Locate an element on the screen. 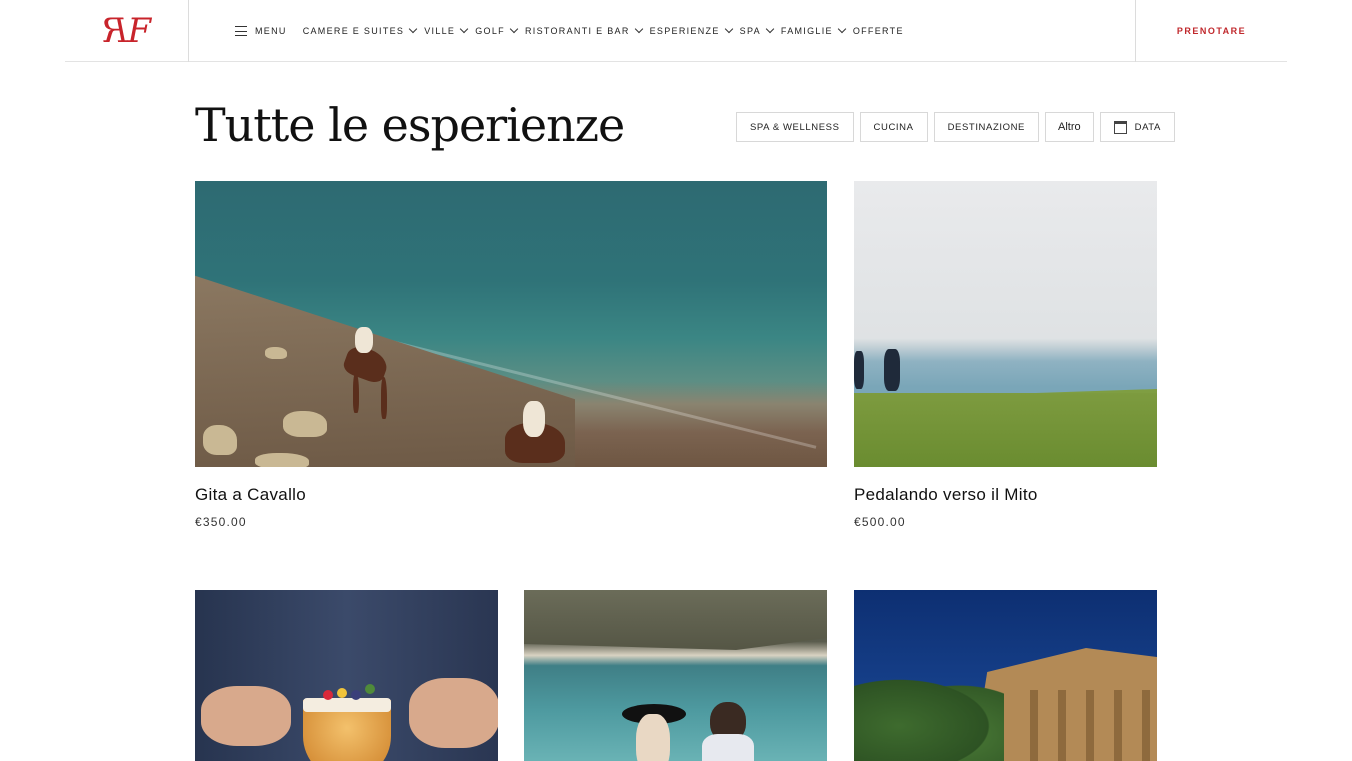 The height and width of the screenshot is (761, 1352). nav-label: GOLF is located at coordinates (490, 31).